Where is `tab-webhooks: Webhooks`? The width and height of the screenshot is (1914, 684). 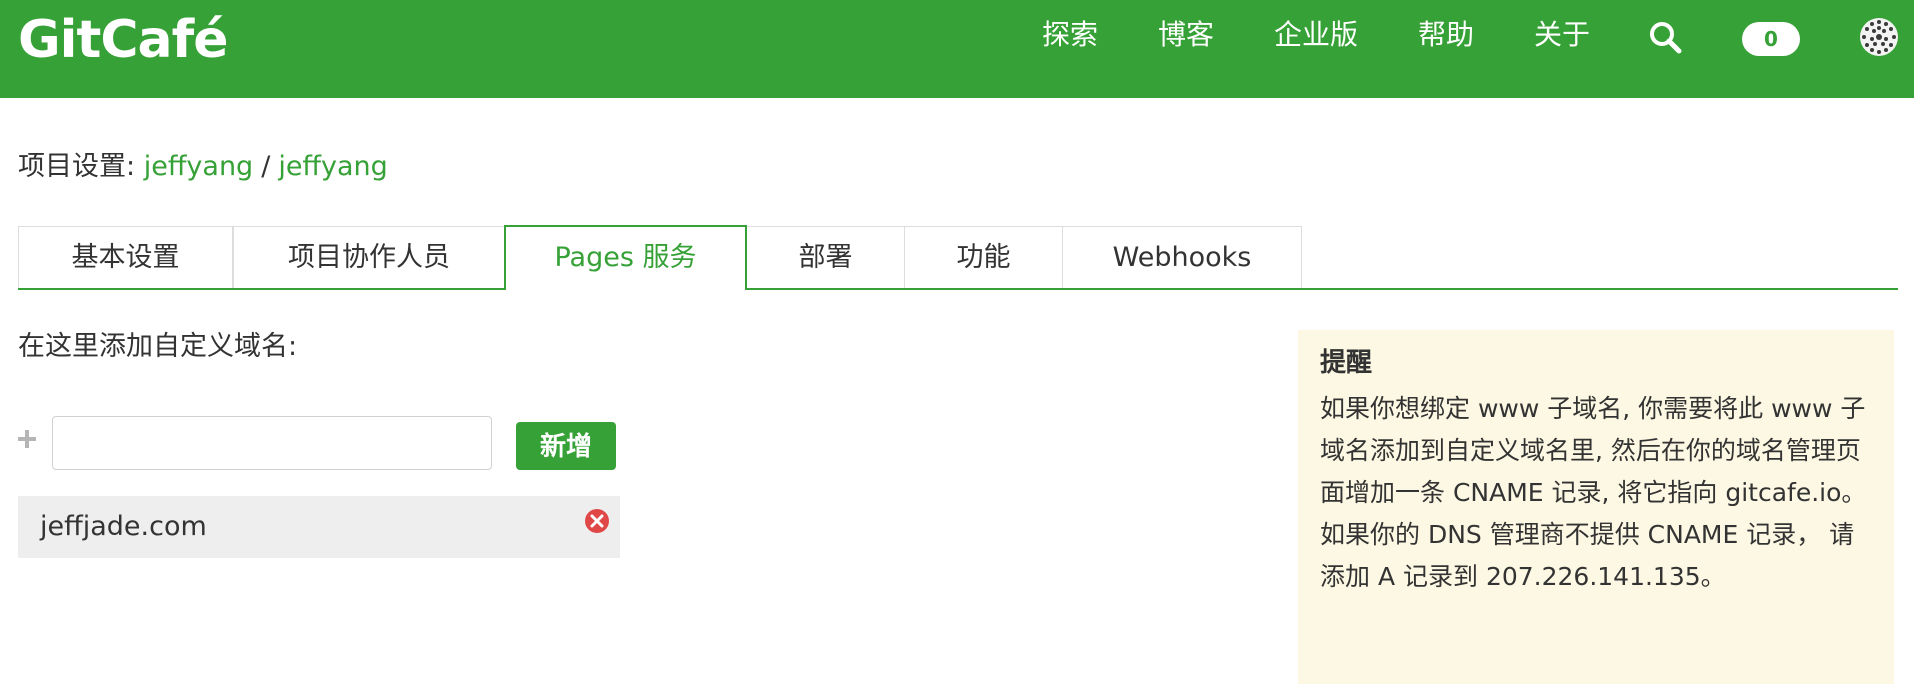 tab-webhooks: Webhooks is located at coordinates (1182, 257).